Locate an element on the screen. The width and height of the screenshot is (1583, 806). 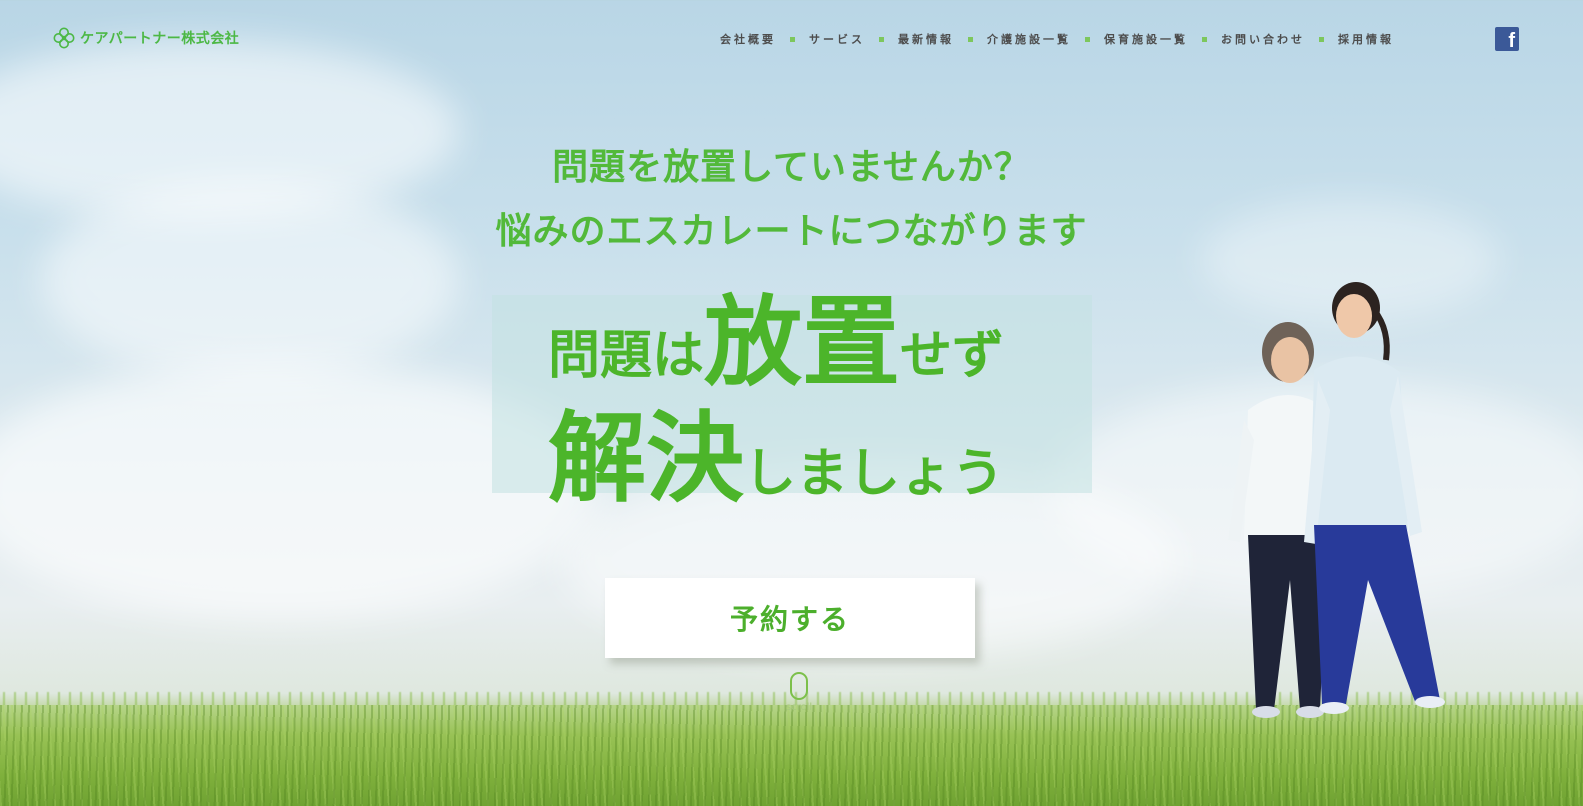
main-nav: 会社概要 サービス 最新情報 介護施設一覧 保育施設一覧 お問い合わせ 採用情報 is located at coordinates (1057, 39).